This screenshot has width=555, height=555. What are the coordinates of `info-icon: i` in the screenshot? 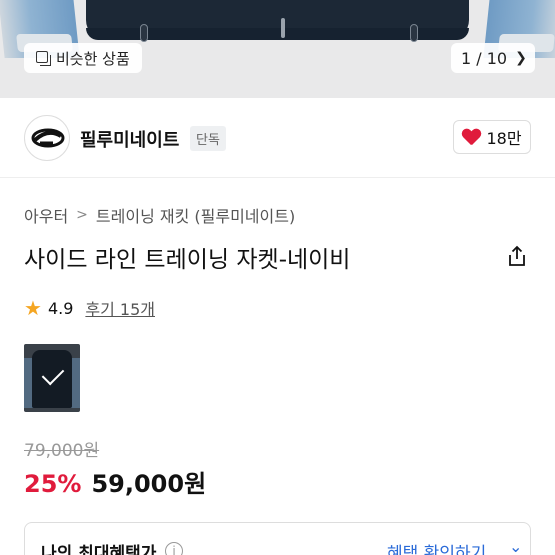 It's located at (174, 548).